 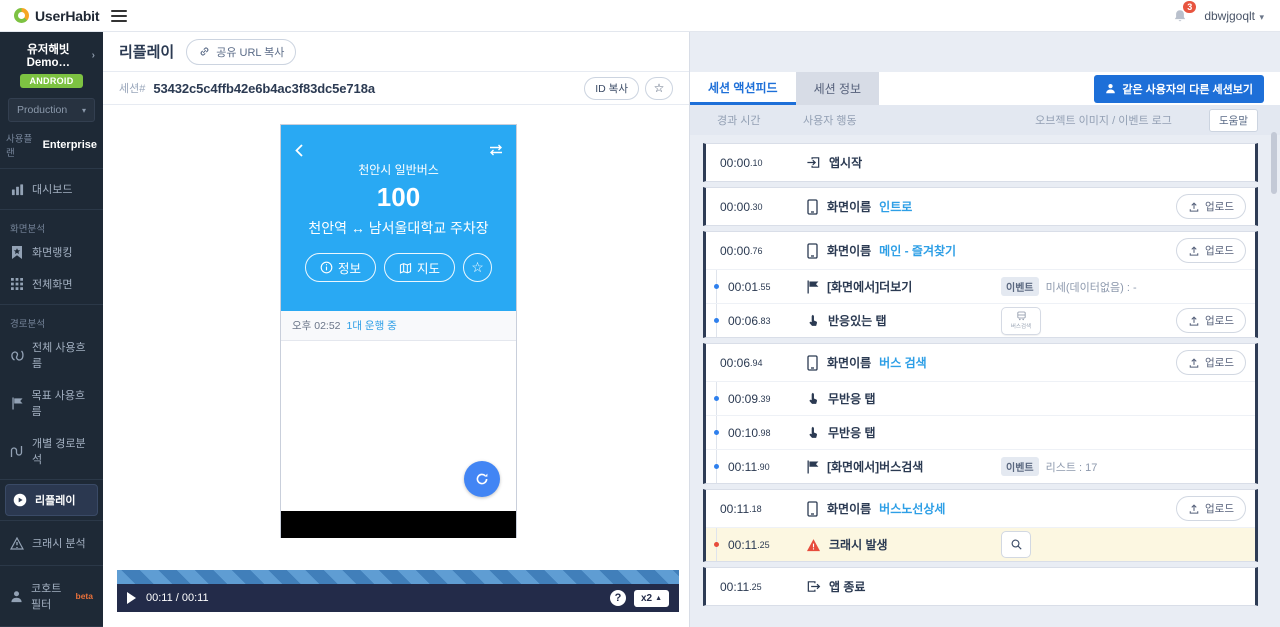 What do you see at coordinates (398, 170) in the screenshot?
I see `bus-category: 천안시 일반버스` at bounding box center [398, 170].